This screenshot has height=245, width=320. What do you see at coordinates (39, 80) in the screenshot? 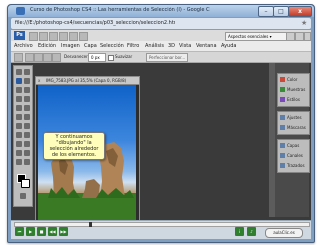
I see `document-close-icon: x` at bounding box center [39, 80].